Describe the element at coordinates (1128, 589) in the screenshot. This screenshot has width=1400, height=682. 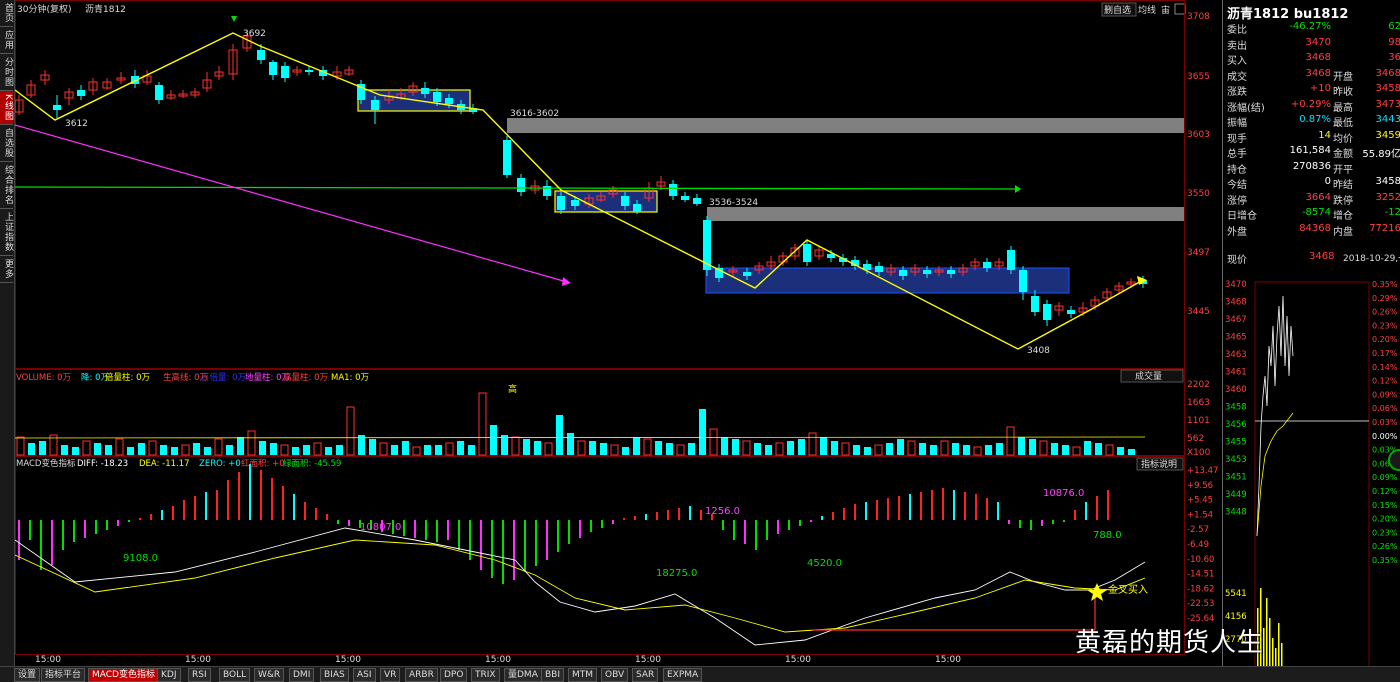
I see `golden-cross-label: 金叉买入` at that location.